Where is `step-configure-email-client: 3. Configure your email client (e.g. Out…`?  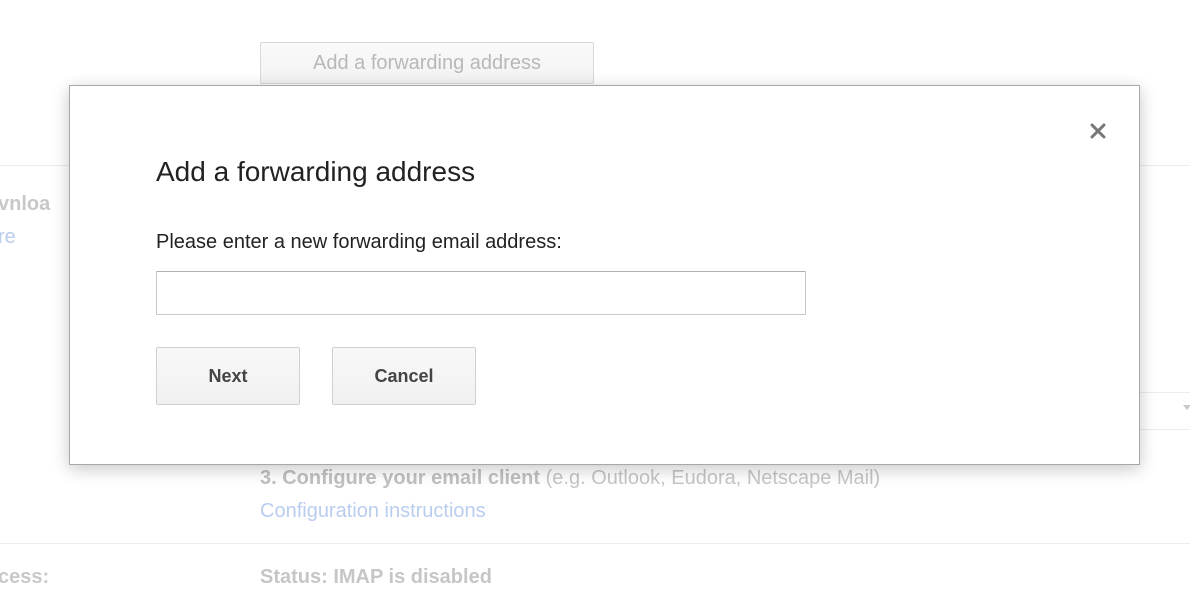 step-configure-email-client: 3. Configure your email client (e.g. Out… is located at coordinates (570, 478).